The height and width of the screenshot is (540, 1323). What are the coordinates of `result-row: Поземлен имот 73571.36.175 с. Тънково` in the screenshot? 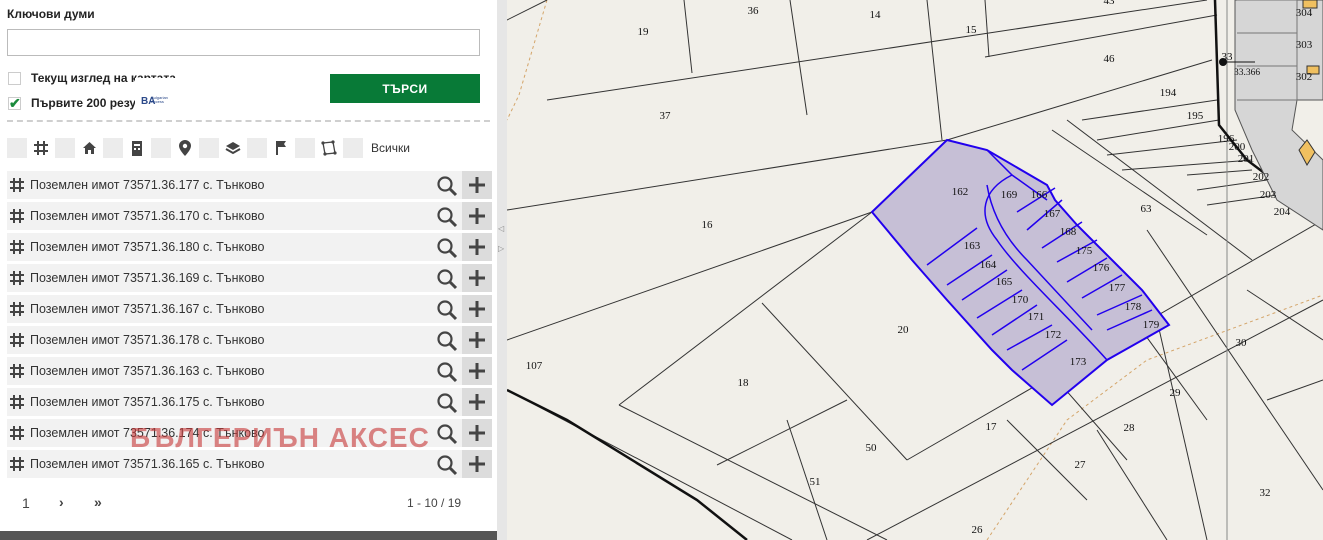 It's located at (249, 402).